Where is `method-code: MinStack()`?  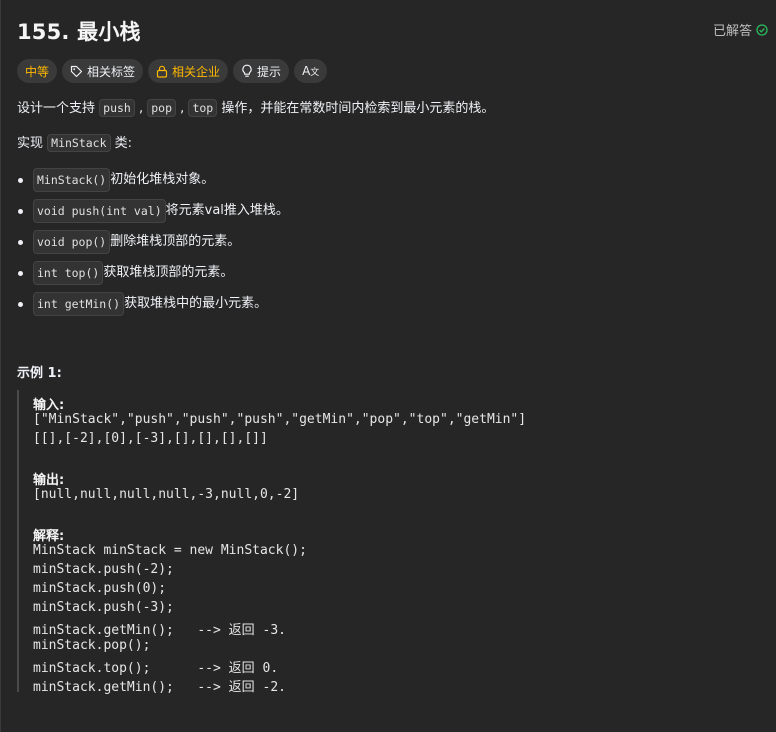
method-code: MinStack() is located at coordinates (72, 180).